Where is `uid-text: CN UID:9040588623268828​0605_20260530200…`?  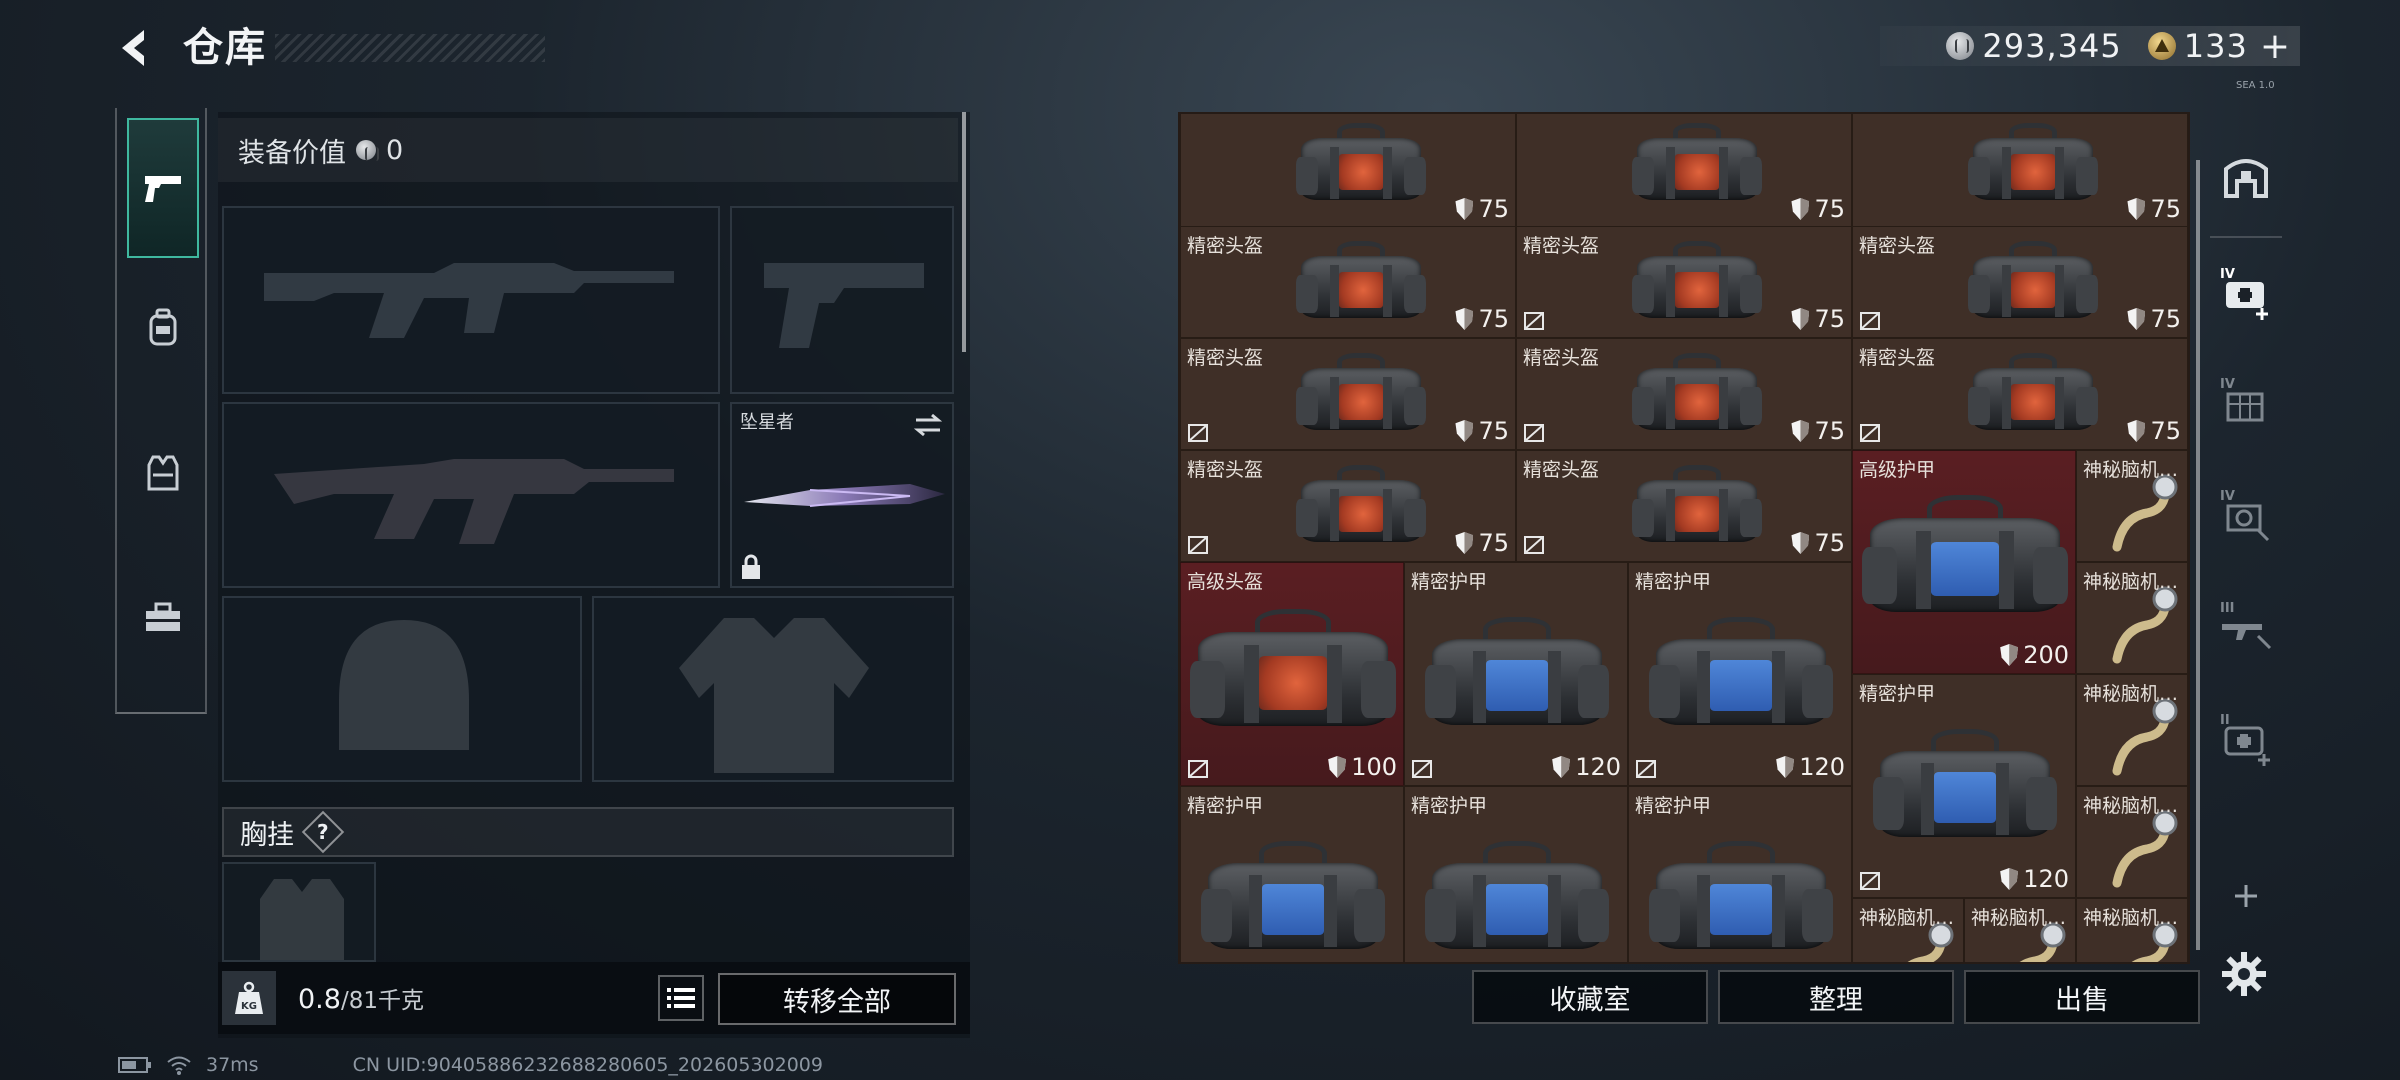
uid-text: CN UID:9040588623268828​0605_20260530200… is located at coordinates (587, 1065).